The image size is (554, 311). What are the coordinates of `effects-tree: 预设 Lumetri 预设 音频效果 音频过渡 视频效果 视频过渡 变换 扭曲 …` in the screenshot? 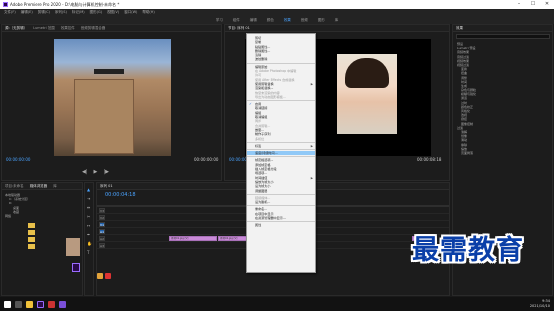 It's located at (504, 98).